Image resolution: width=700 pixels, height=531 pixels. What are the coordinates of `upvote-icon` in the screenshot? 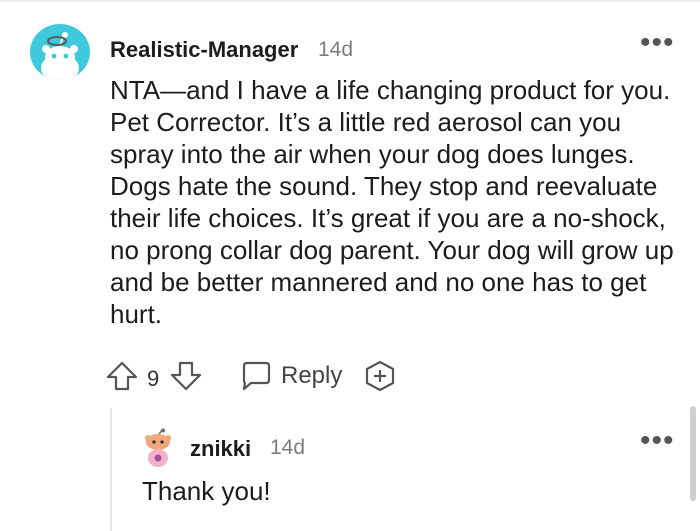 It's located at (122, 376).